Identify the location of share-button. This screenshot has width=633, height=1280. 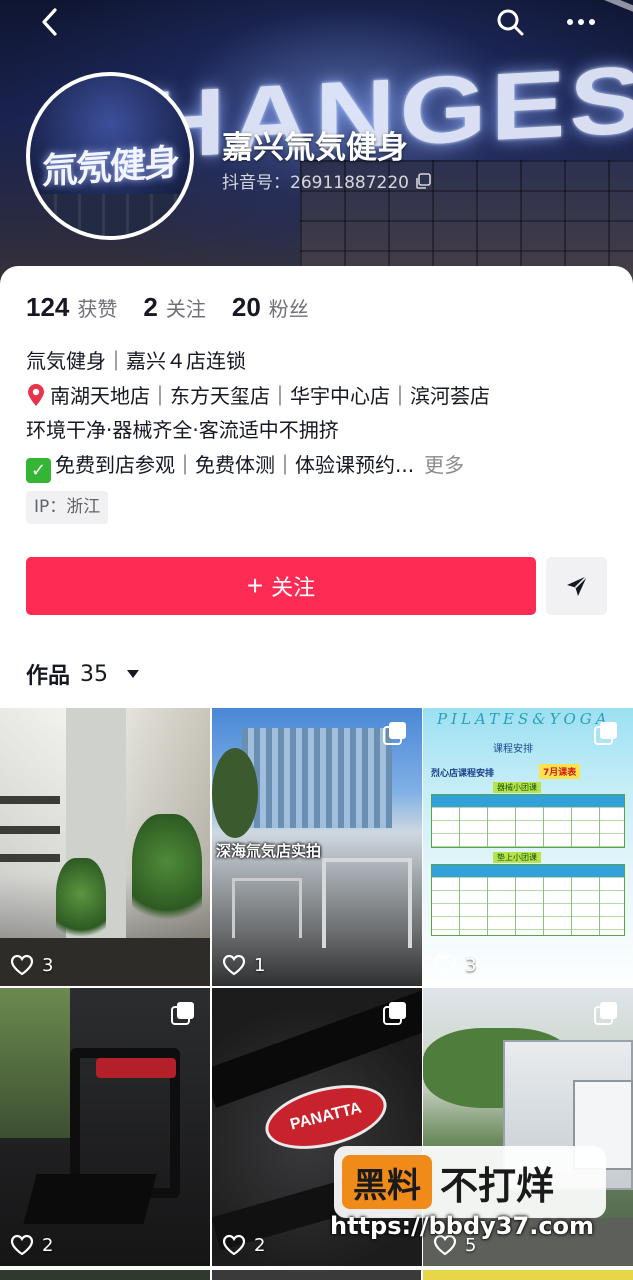
(576, 586).